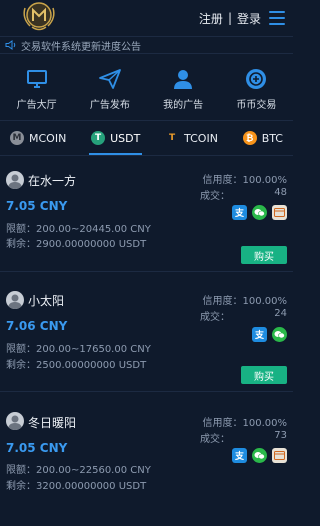  What do you see at coordinates (249, 138) in the screenshot?
I see `btc-icon: ₿` at bounding box center [249, 138].